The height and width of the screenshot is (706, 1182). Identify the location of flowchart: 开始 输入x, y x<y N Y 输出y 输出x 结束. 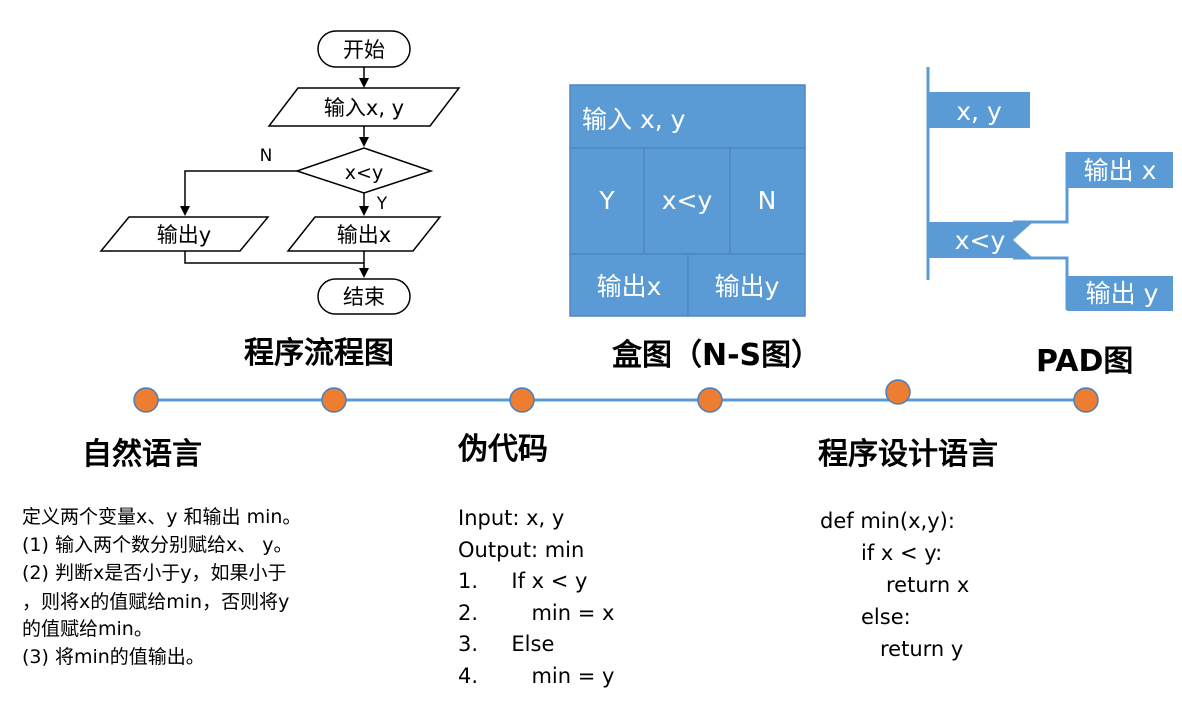
(280, 172).